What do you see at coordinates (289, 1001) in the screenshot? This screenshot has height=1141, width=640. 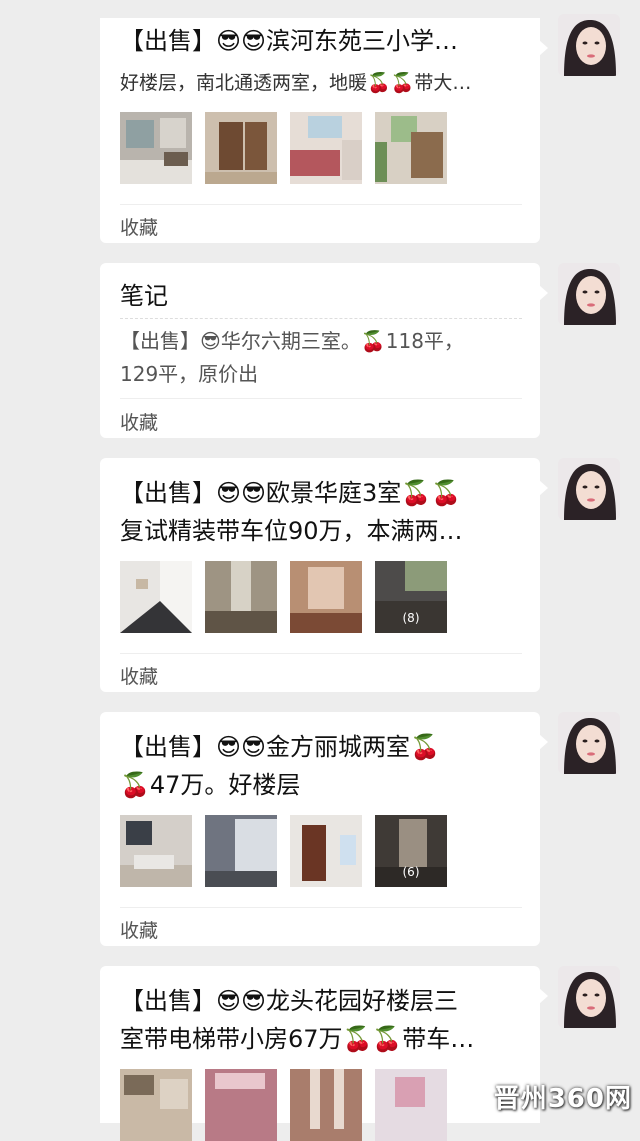 I see `post-title-line-1: 【出售】😎😎龙头花园好楼层三` at bounding box center [289, 1001].